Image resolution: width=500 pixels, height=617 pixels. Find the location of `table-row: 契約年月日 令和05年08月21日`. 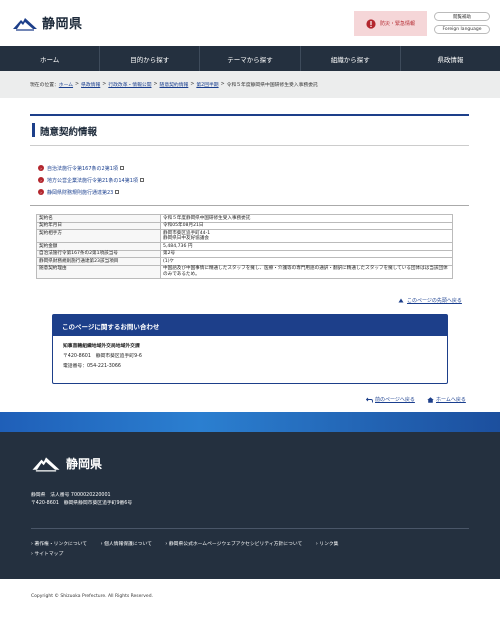

table-row: 契約年月日 令和05年08月21日 is located at coordinates (244, 225).